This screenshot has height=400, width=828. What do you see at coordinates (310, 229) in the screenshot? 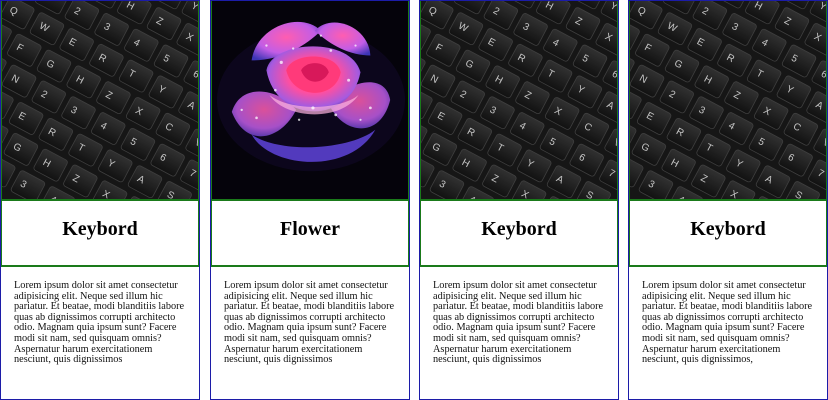
I see `card-title: Flower` at bounding box center [310, 229].